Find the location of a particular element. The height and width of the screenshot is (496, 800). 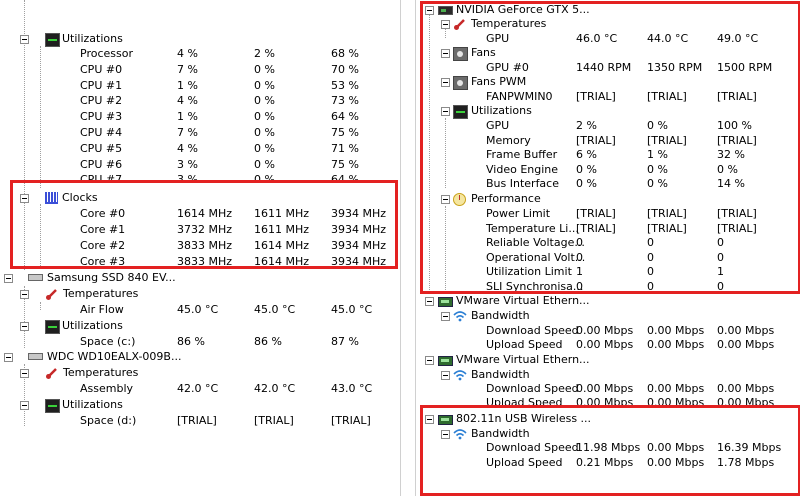

sensor-row: CPU #2 4 % 0 % 73 % is located at coordinates (200, 101).